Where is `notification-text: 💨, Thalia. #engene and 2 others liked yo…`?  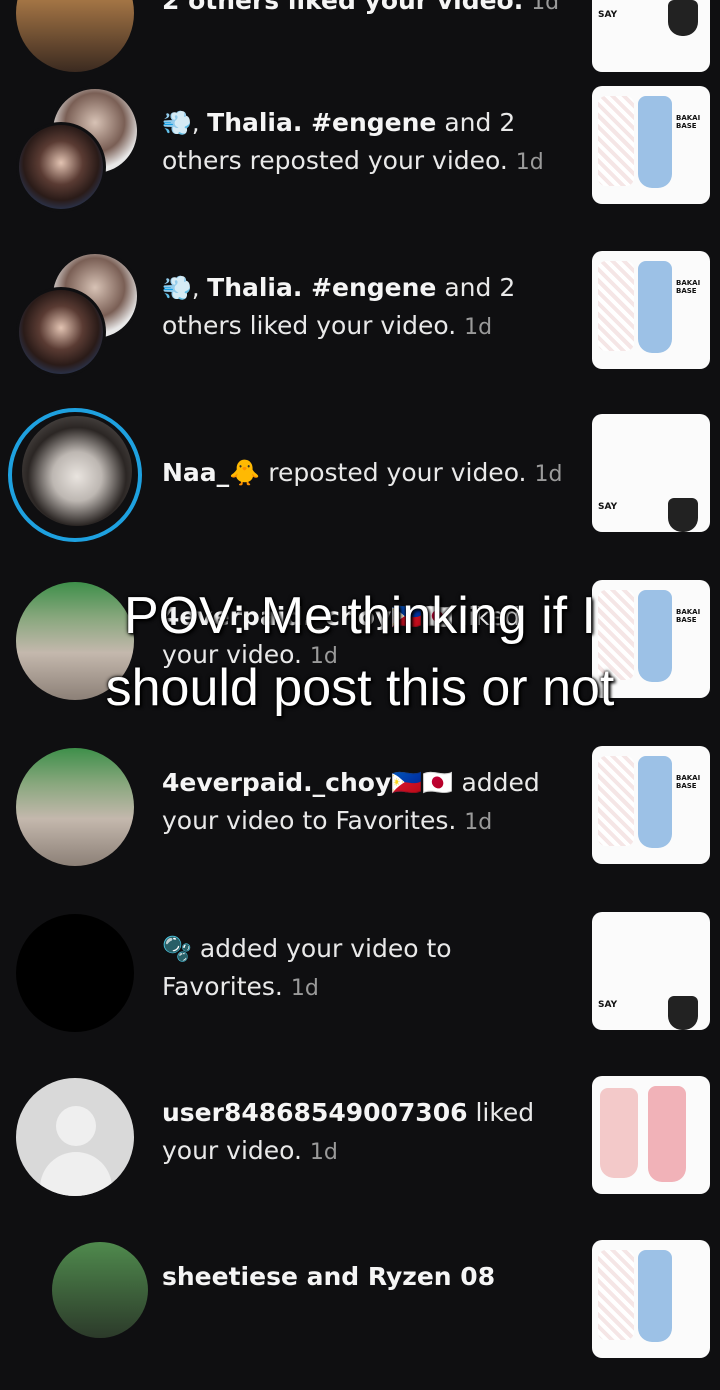 notification-text: 💨, Thalia. #engene and 2 others liked yo… is located at coordinates (339, 306).